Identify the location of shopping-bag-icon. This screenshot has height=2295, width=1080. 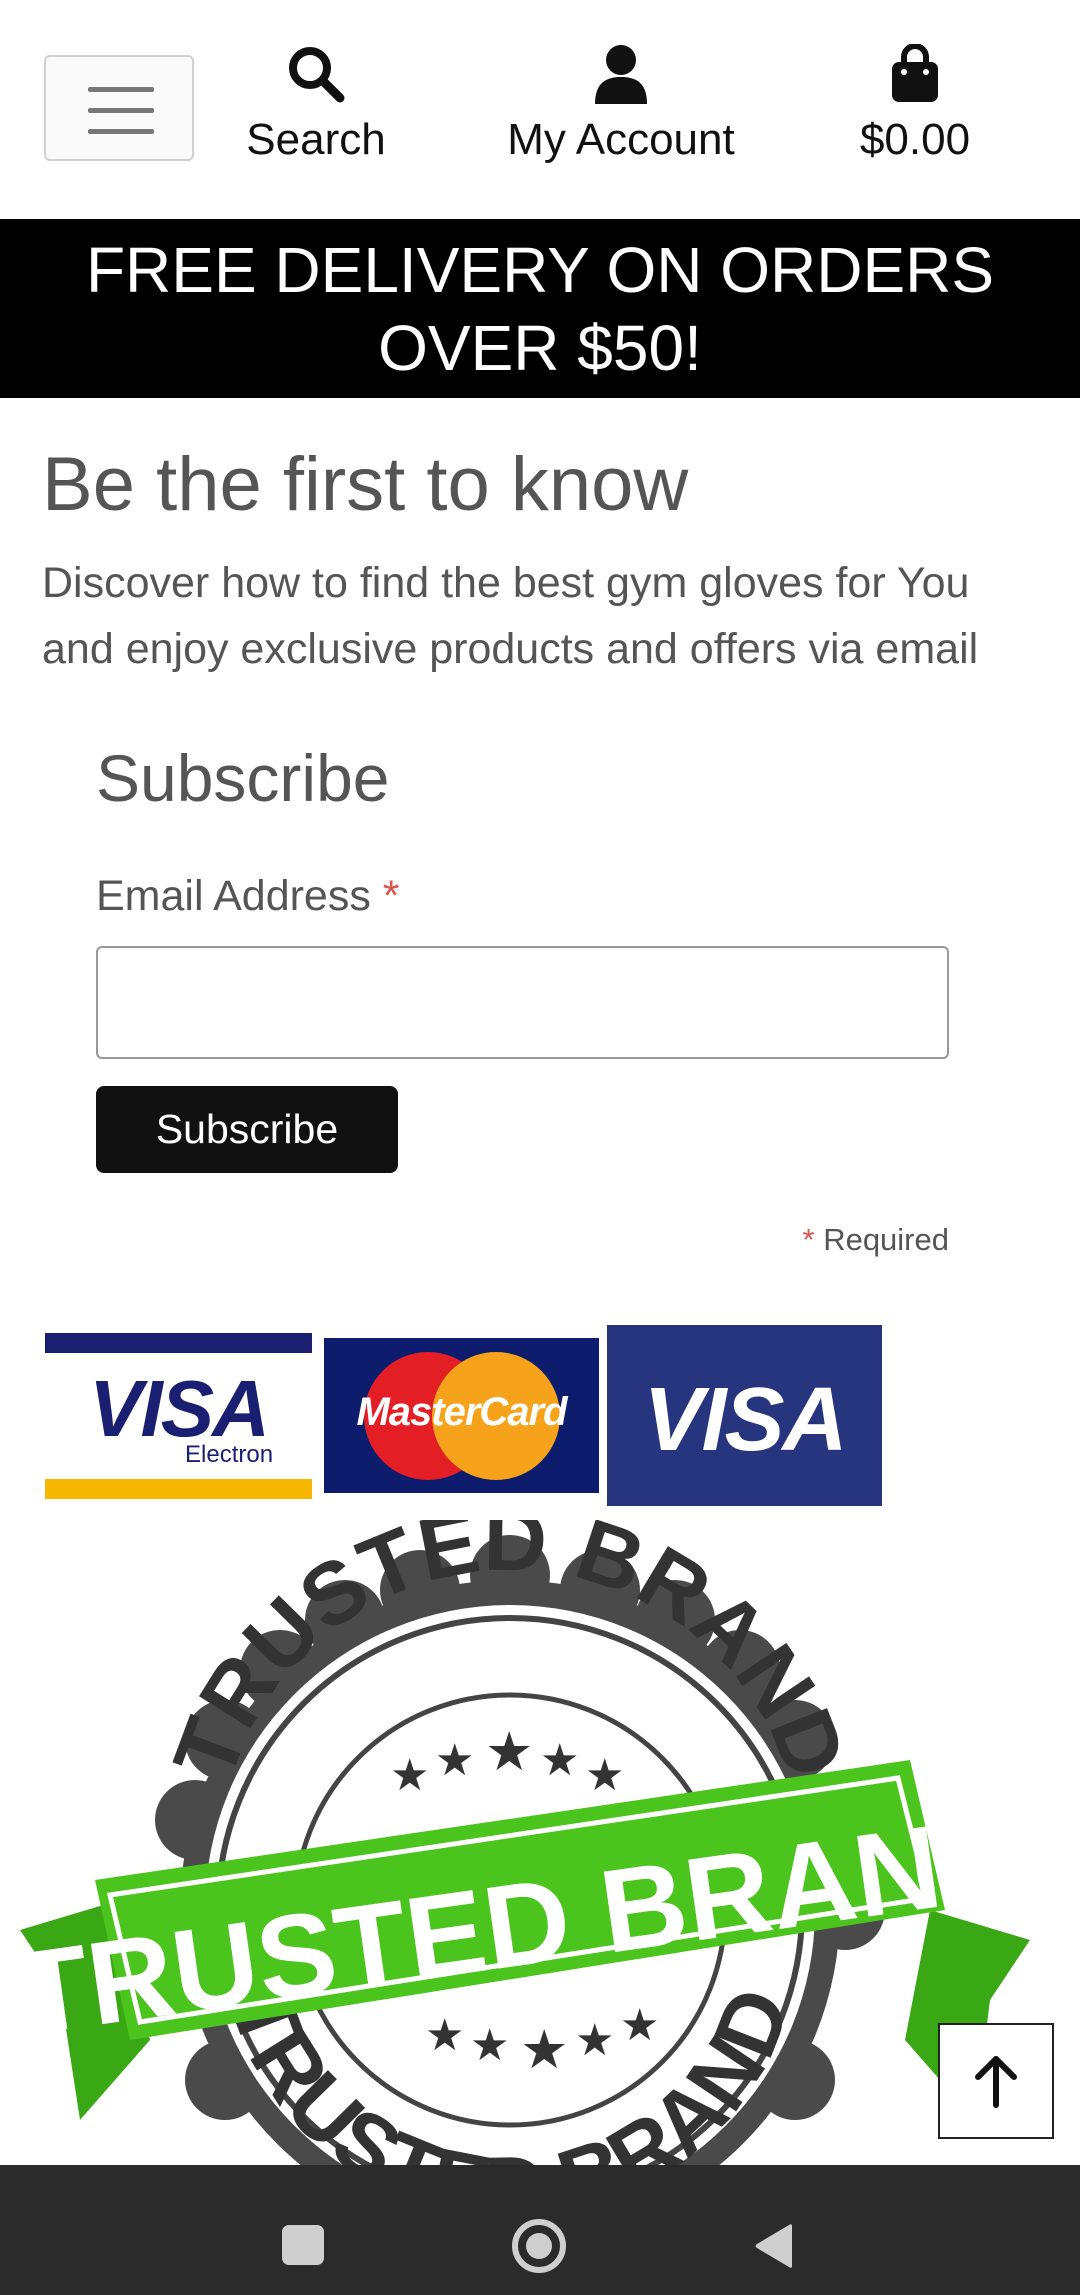
(915, 73).